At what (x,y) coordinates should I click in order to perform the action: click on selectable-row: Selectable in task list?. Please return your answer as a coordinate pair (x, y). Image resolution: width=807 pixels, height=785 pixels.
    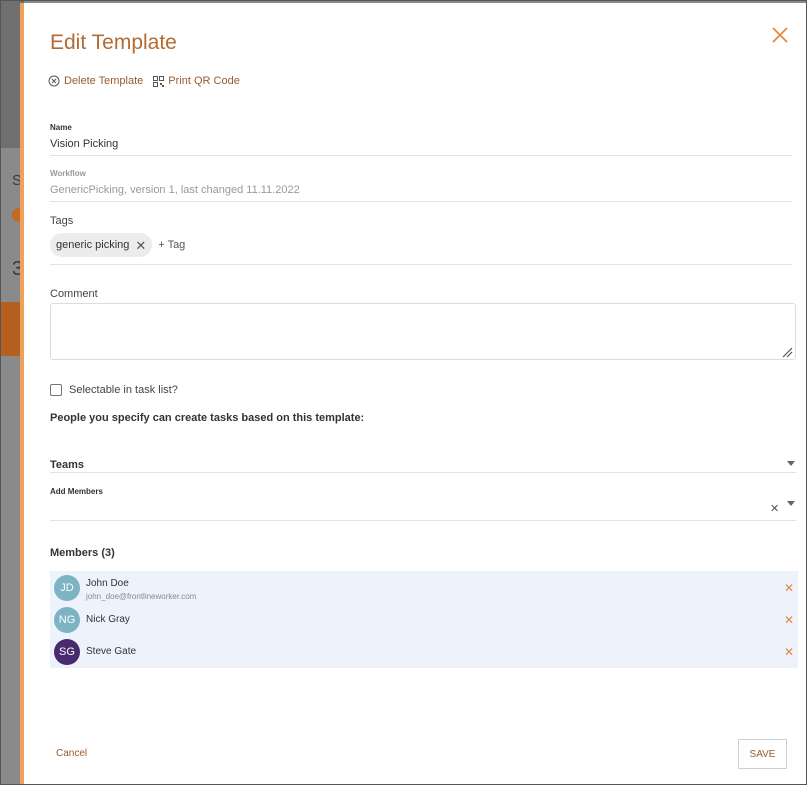
    Looking at the image, I should click on (114, 390).